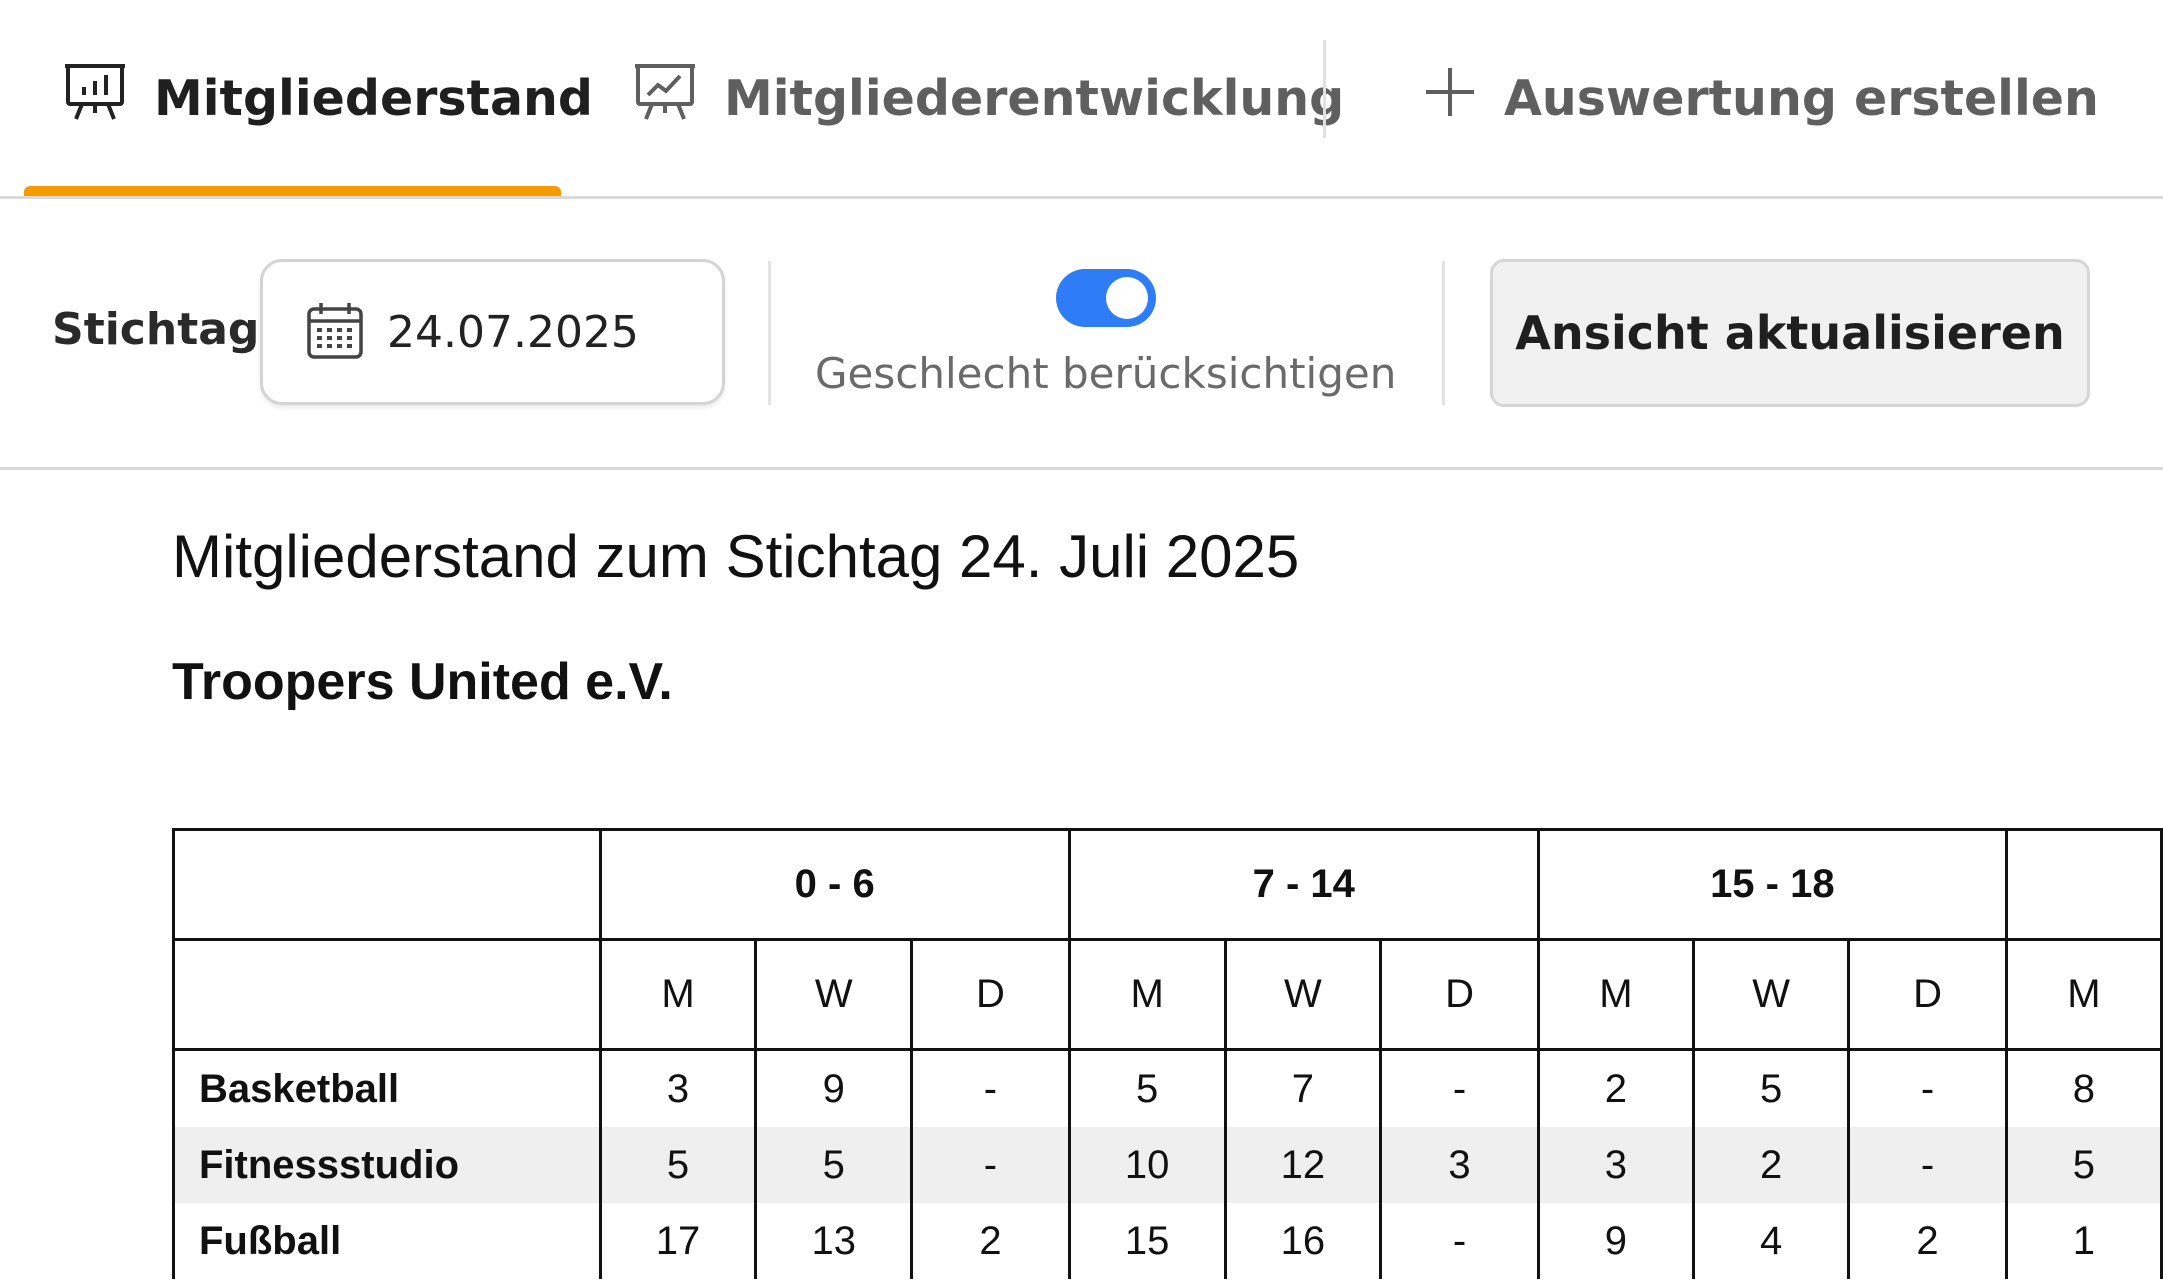 Image resolution: width=2163 pixels, height=1280 pixels. What do you see at coordinates (95, 98) in the screenshot?
I see `presentation-chart-icon` at bounding box center [95, 98].